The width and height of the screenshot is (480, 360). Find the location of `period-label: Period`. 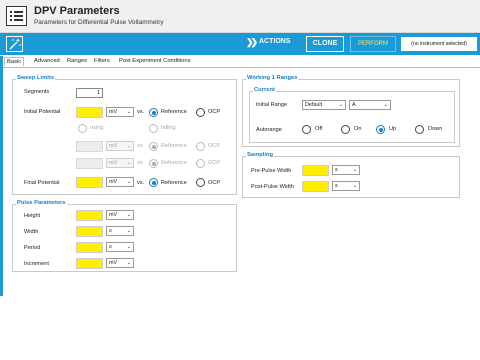

period-label: Period is located at coordinates (32, 248).